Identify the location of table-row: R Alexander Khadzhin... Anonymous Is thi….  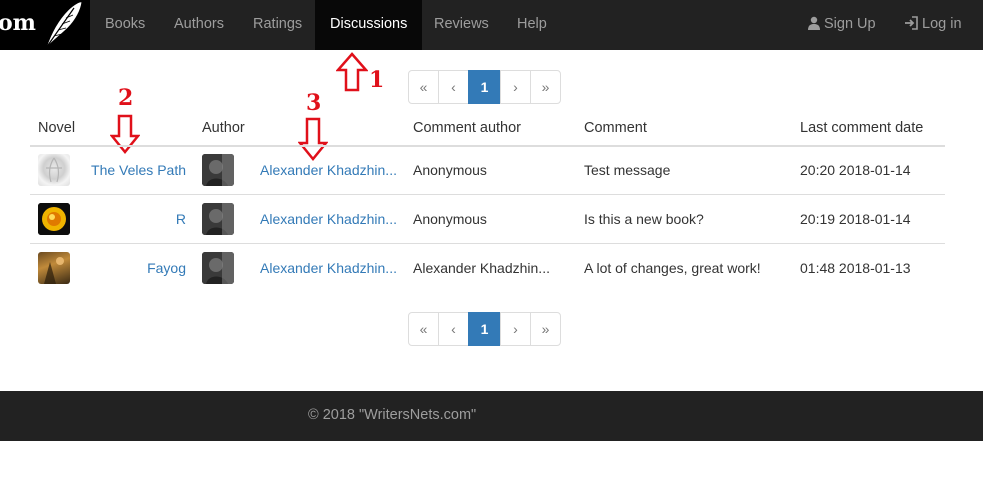
(487, 219).